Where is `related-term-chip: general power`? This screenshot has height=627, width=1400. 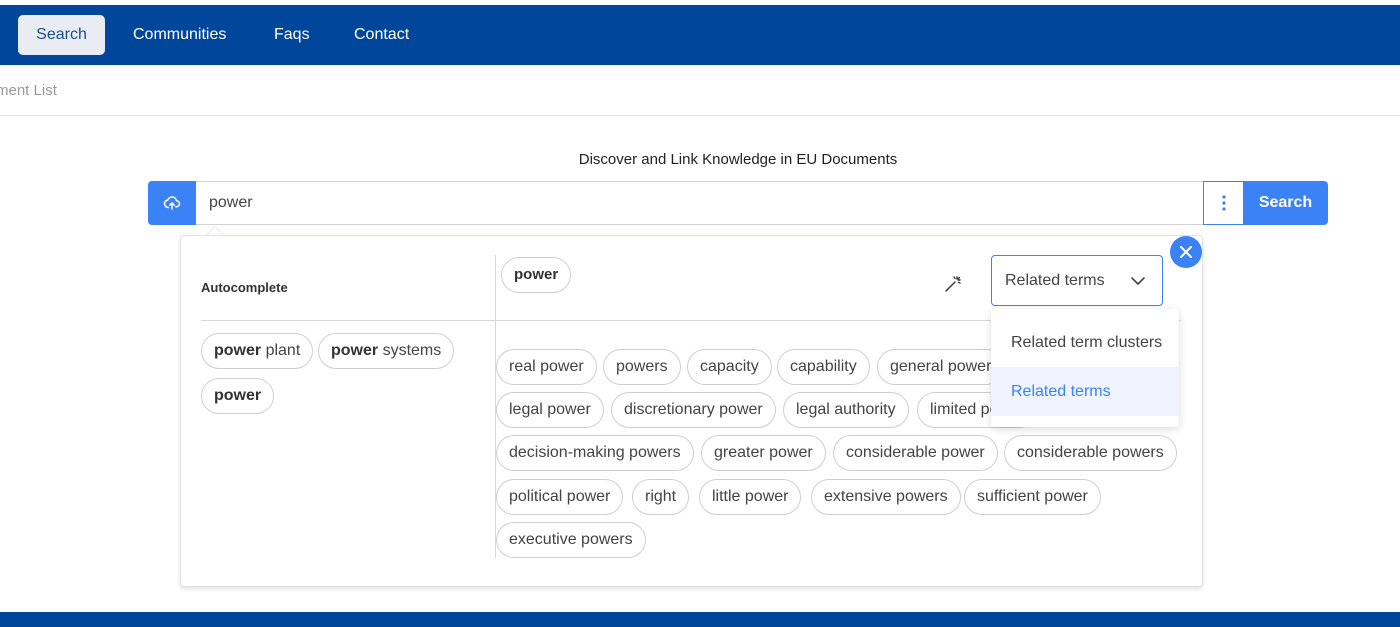 related-term-chip: general power is located at coordinates (941, 367).